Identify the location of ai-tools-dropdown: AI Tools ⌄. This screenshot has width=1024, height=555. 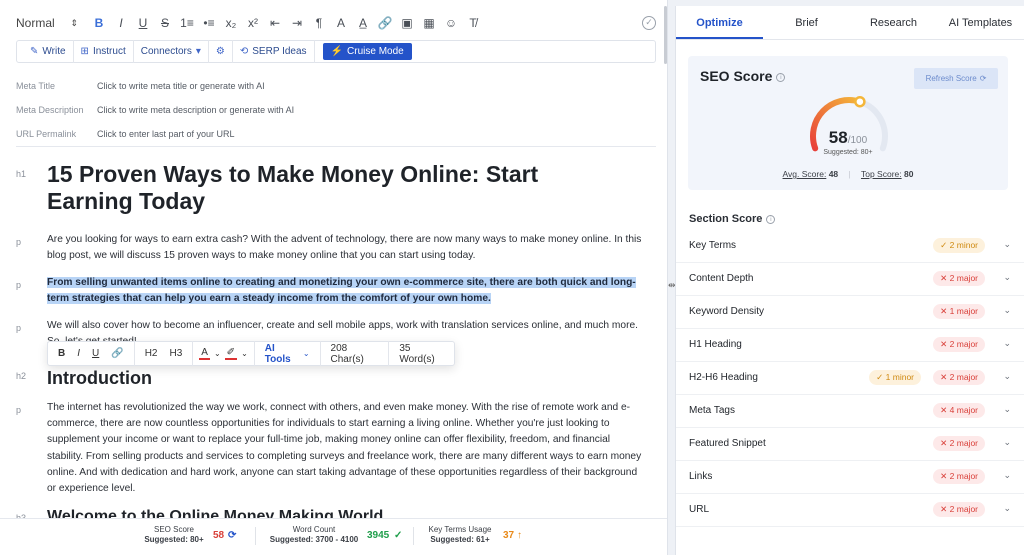
(288, 353).